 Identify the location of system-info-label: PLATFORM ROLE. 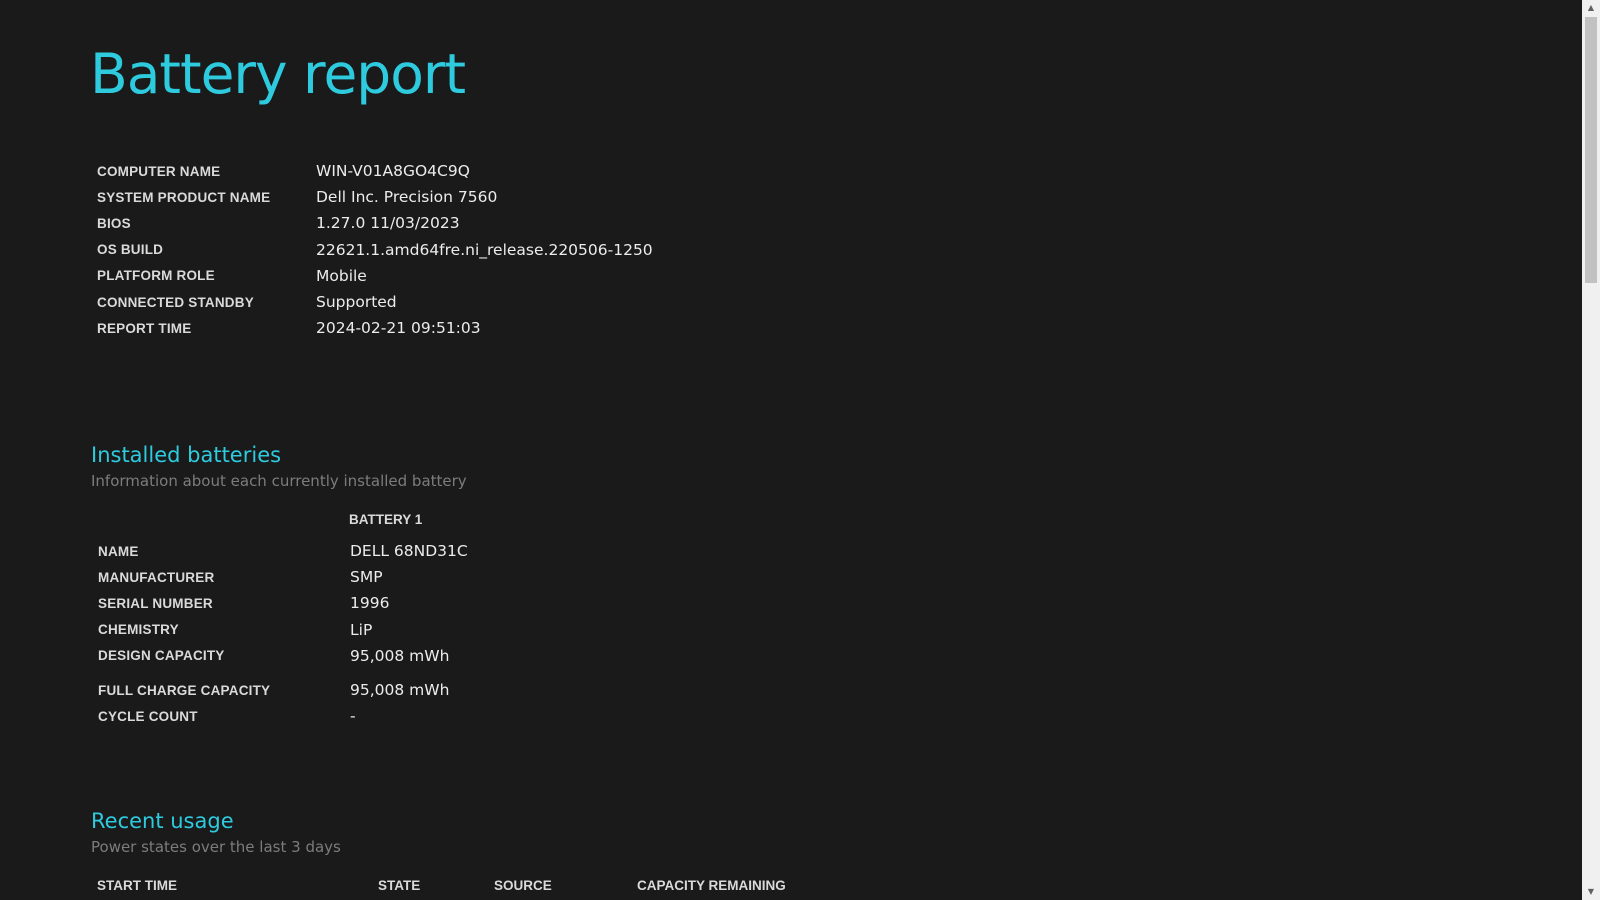
(156, 276).